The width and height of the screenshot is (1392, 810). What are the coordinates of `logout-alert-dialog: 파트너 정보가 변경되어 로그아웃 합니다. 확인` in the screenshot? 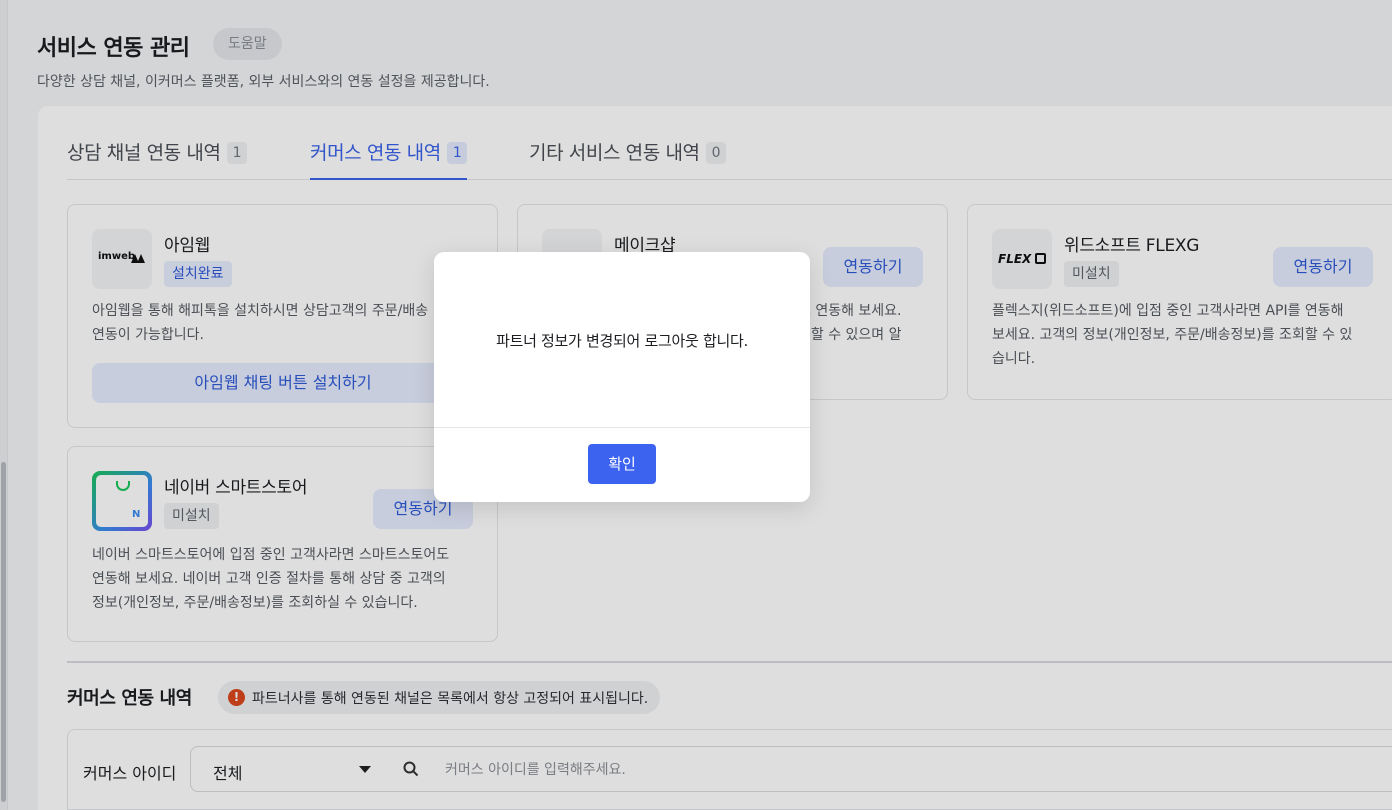 It's located at (622, 377).